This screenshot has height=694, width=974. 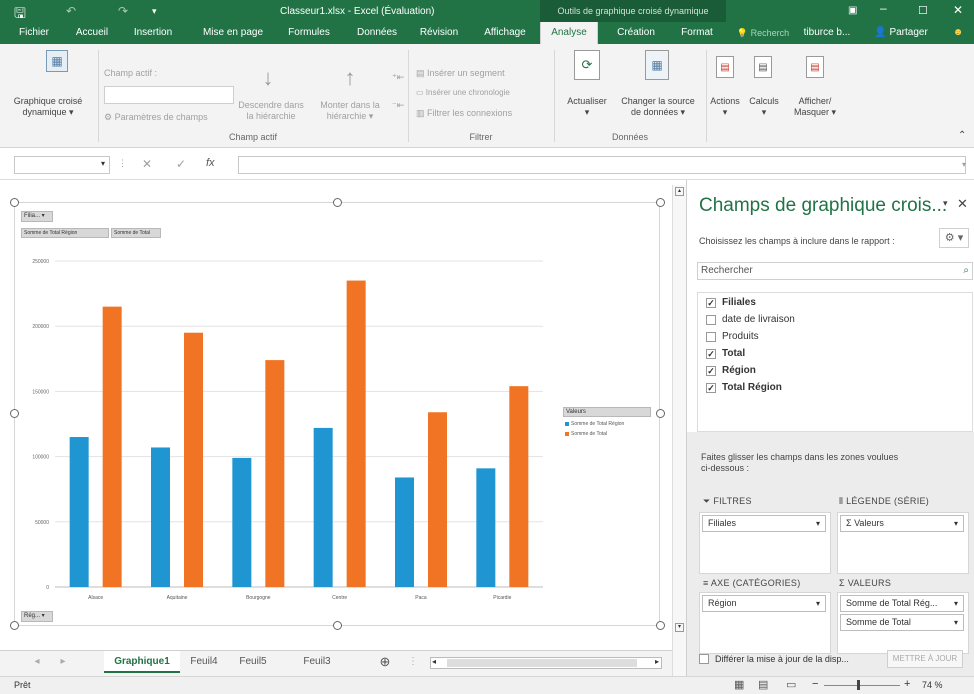 I want to click on sheet-tab-feuil4: Feuil4, so click(x=204, y=662).